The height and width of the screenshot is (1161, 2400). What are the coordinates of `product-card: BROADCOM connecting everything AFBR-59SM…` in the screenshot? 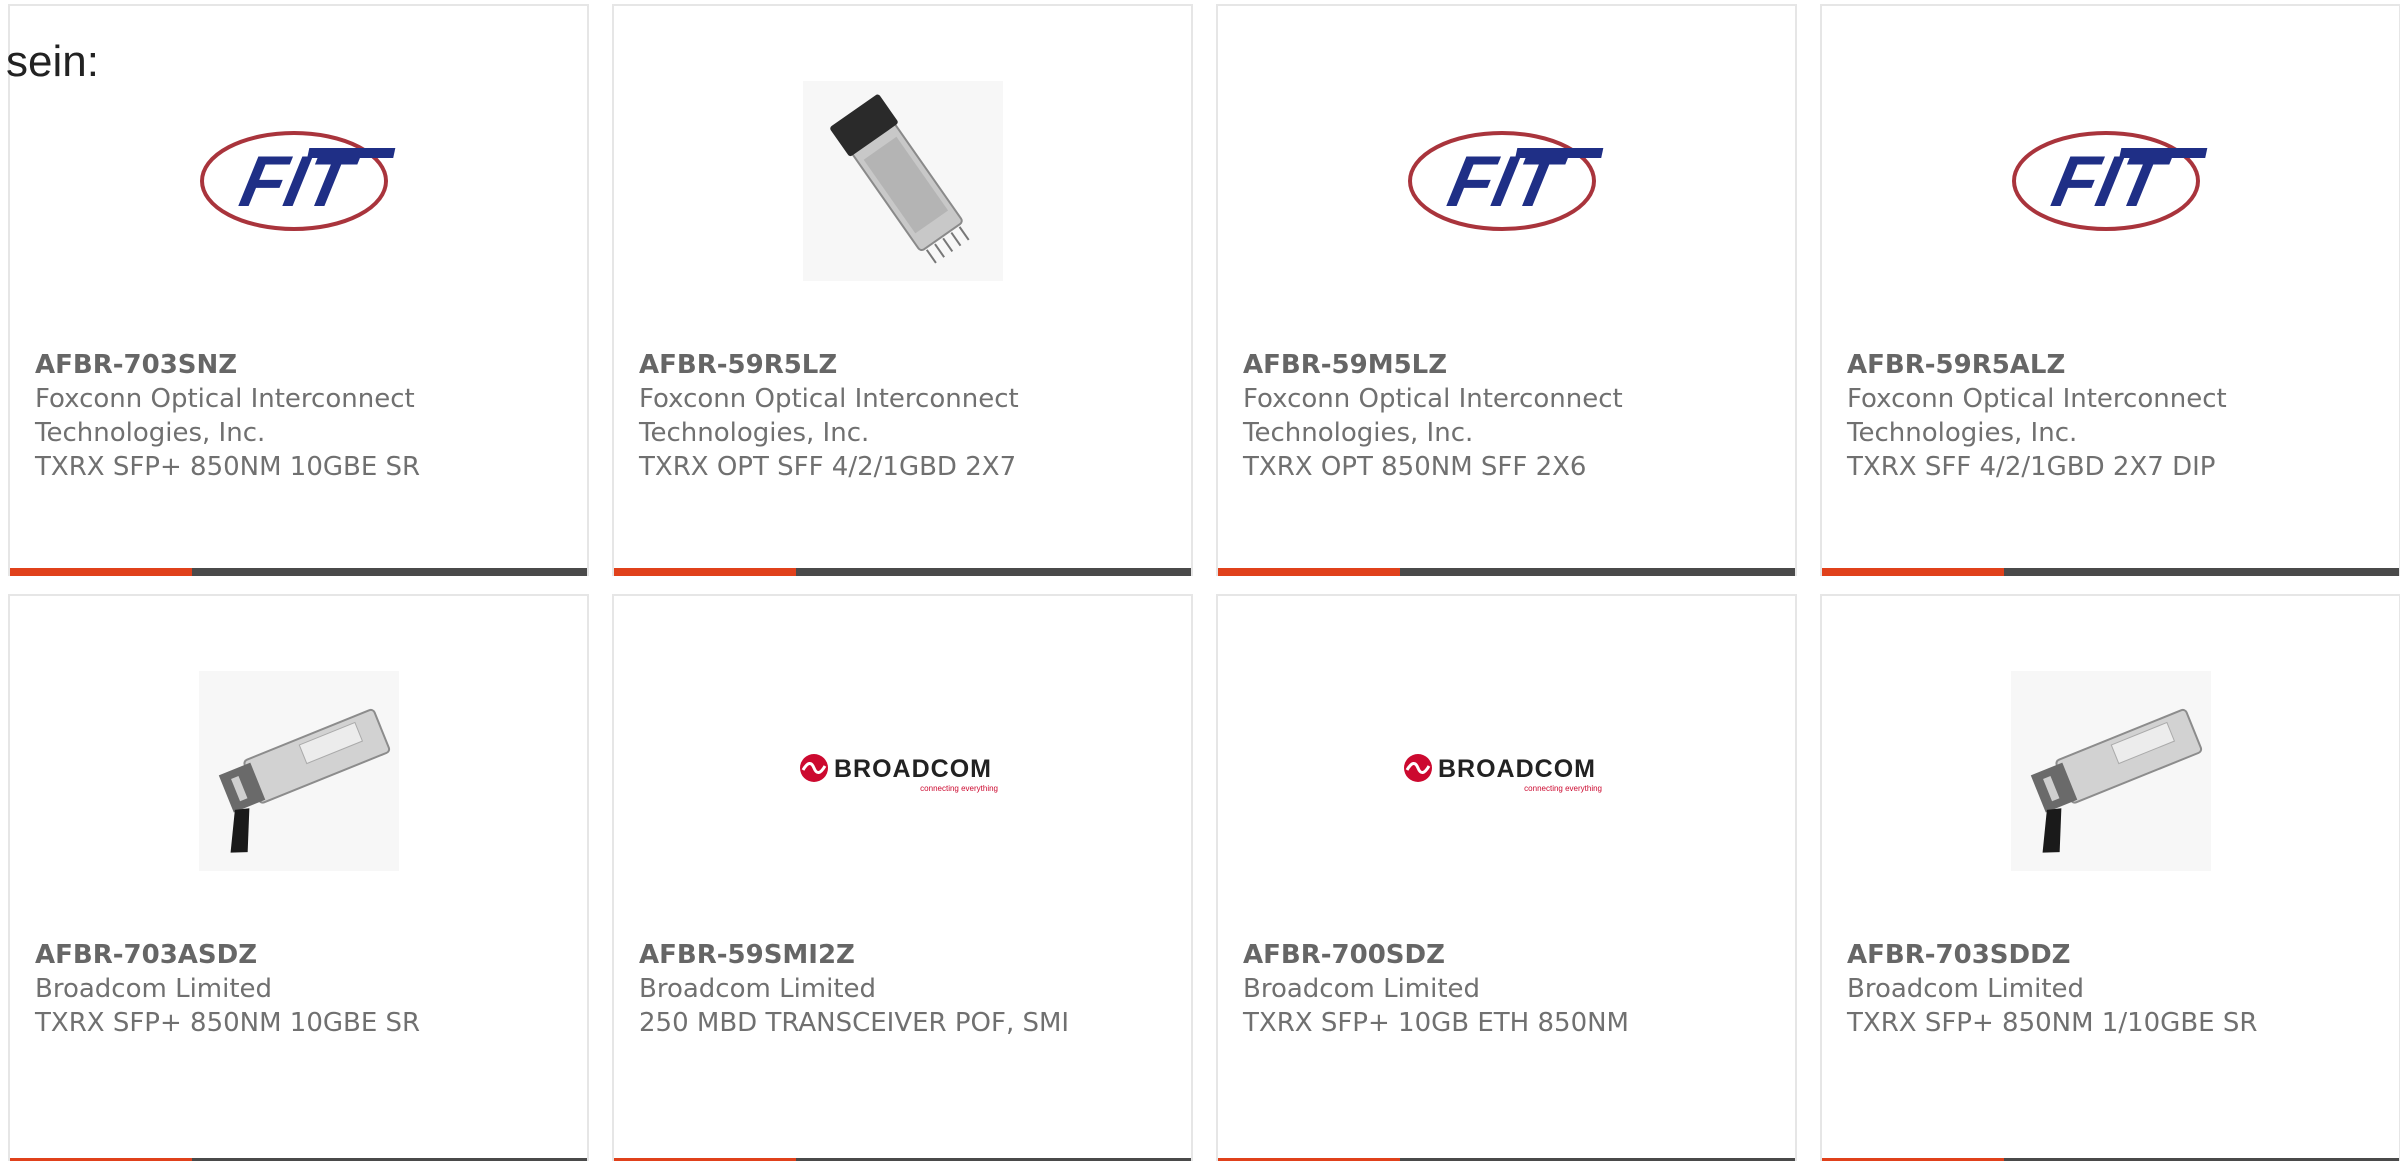 It's located at (902, 877).